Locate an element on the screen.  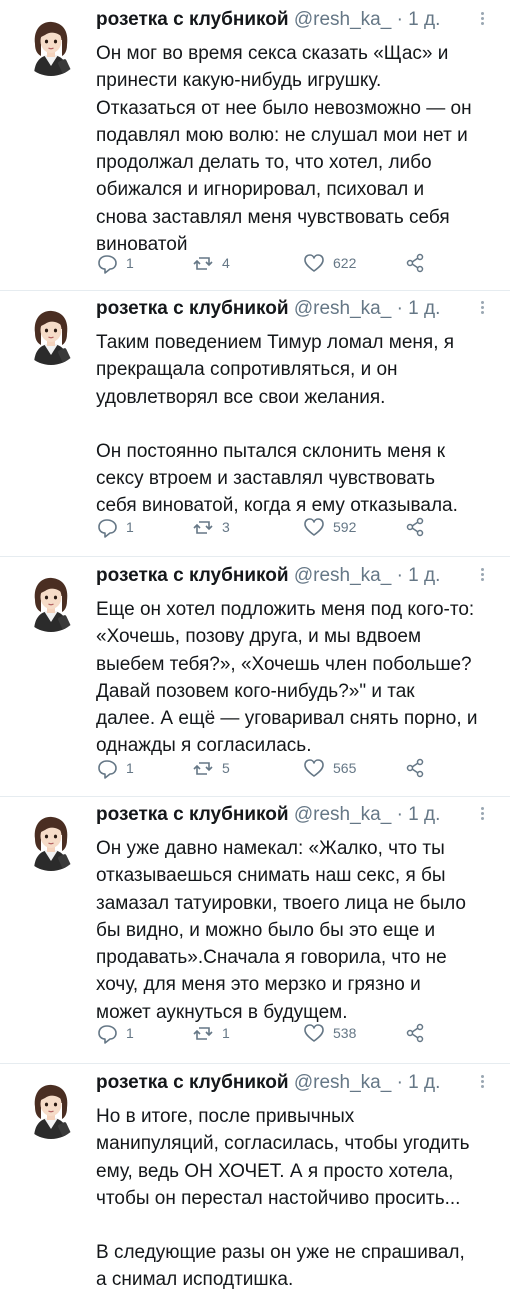
tweet-text-line: ему, ведь ОН ХОЧЕТ. А я просто хотела, is located at coordinates (275, 1171).